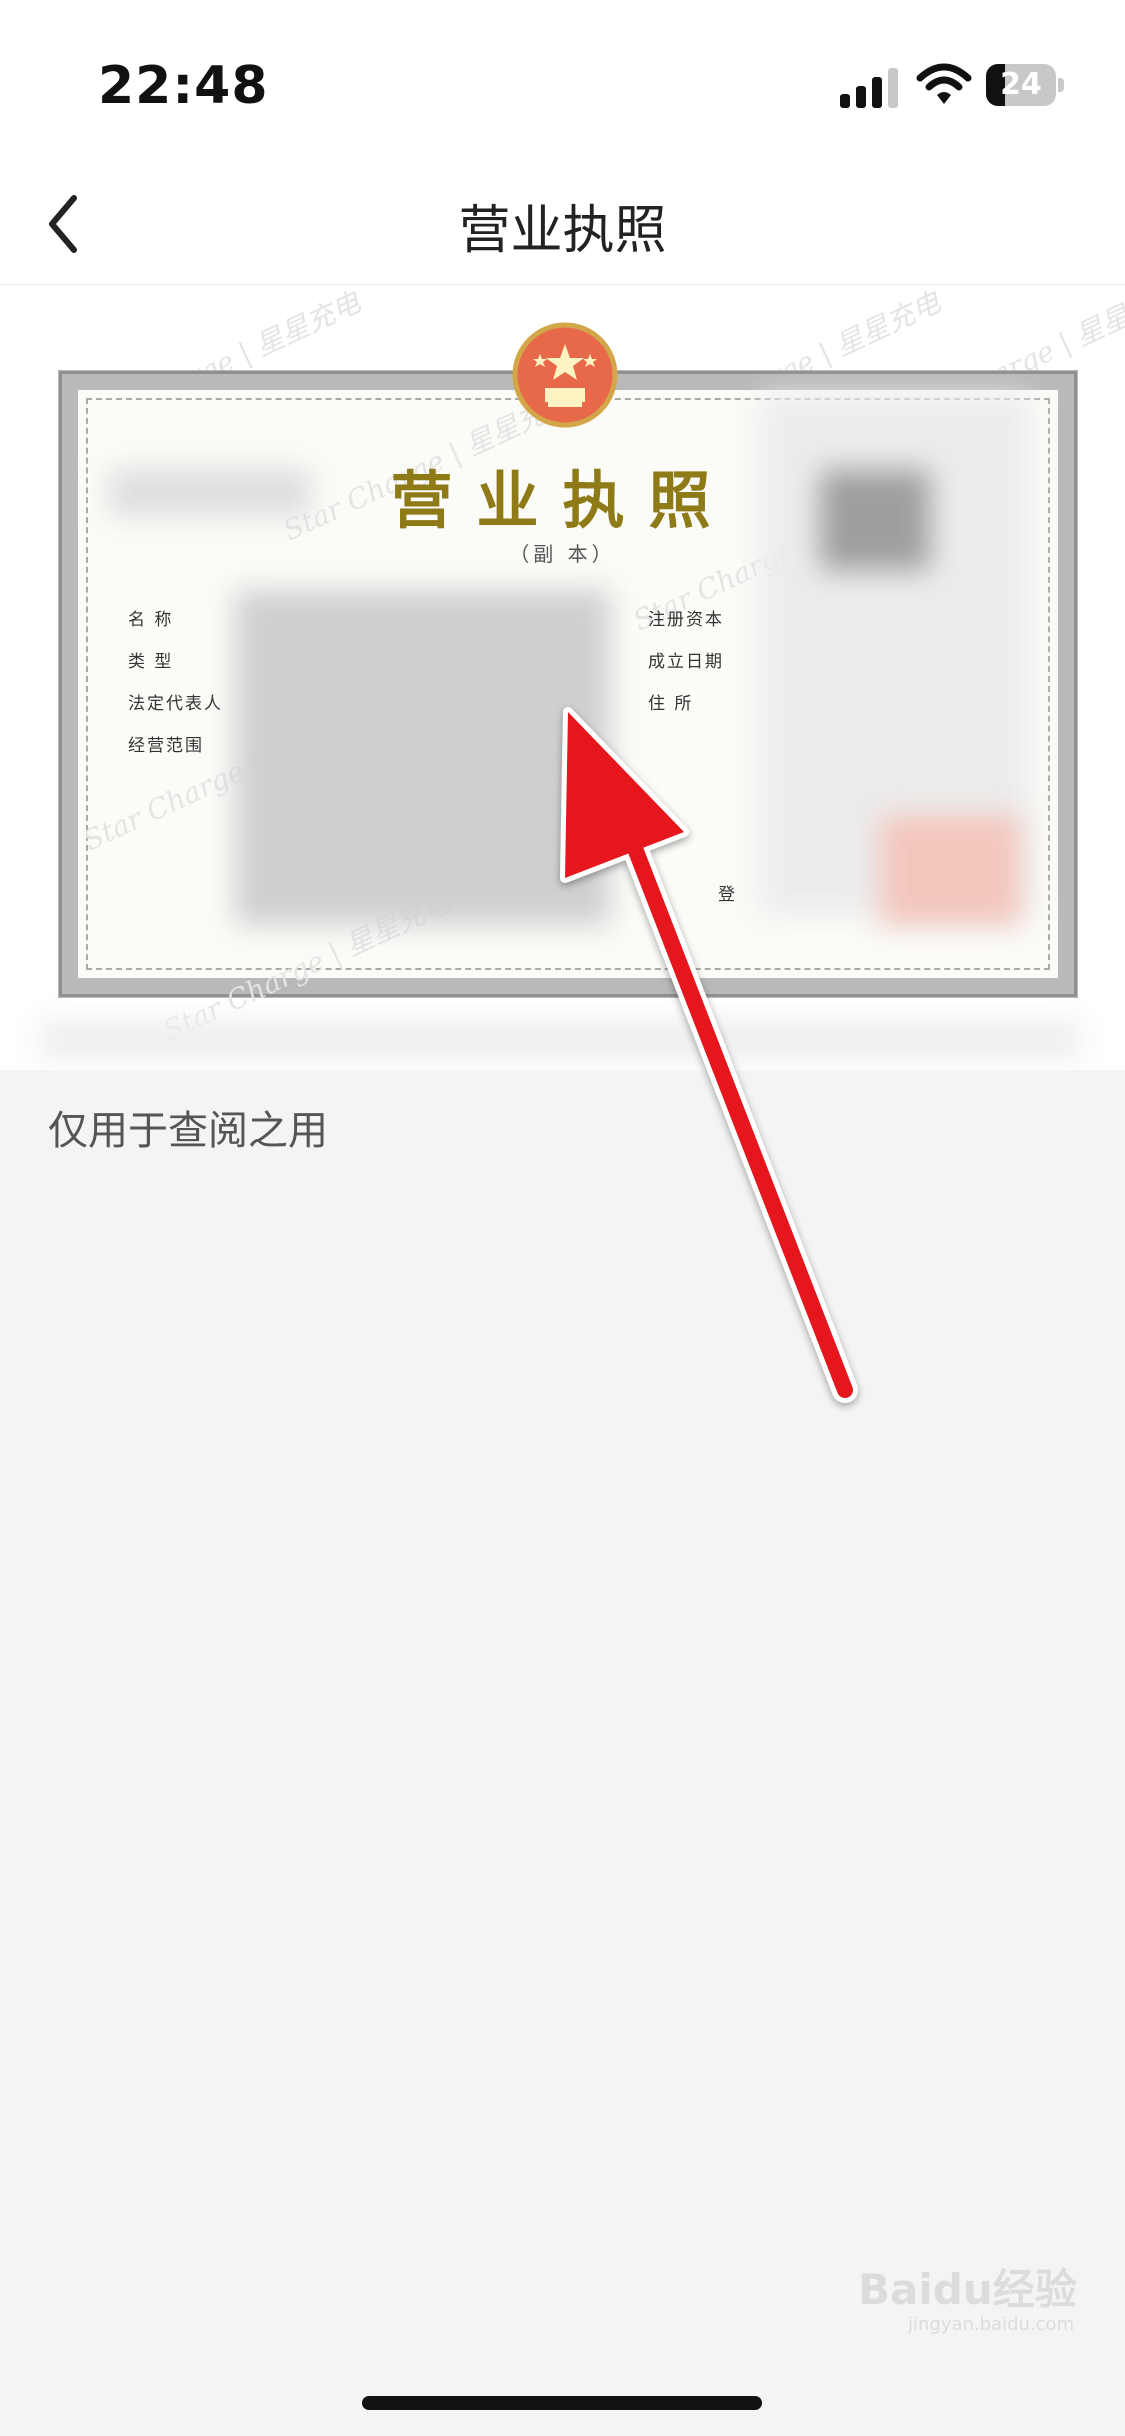 The width and height of the screenshot is (1125, 2436). I want to click on field-label-legal-representative: 法定代表人, so click(175, 704).